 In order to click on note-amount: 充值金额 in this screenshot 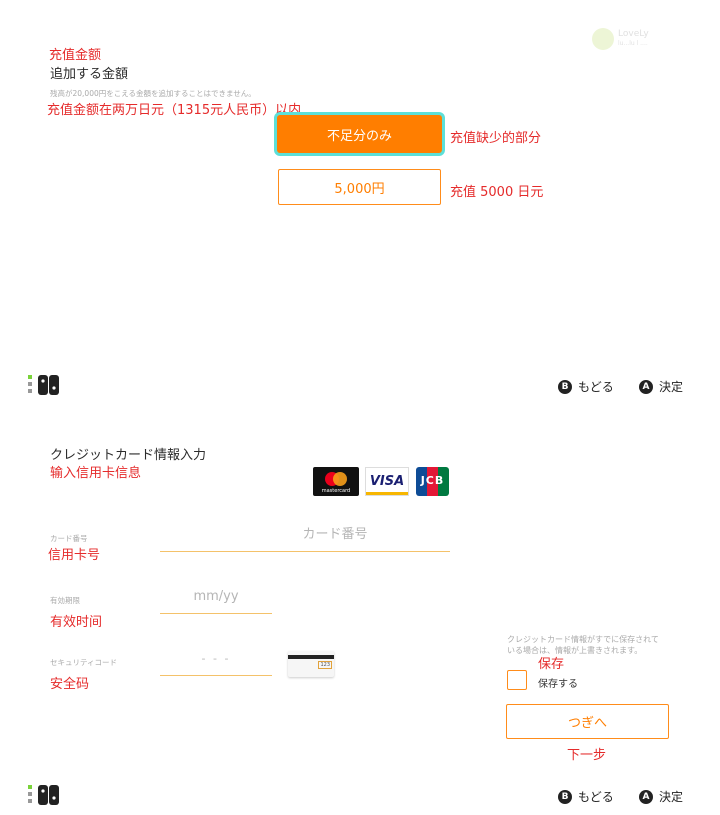, I will do `click(75, 55)`.